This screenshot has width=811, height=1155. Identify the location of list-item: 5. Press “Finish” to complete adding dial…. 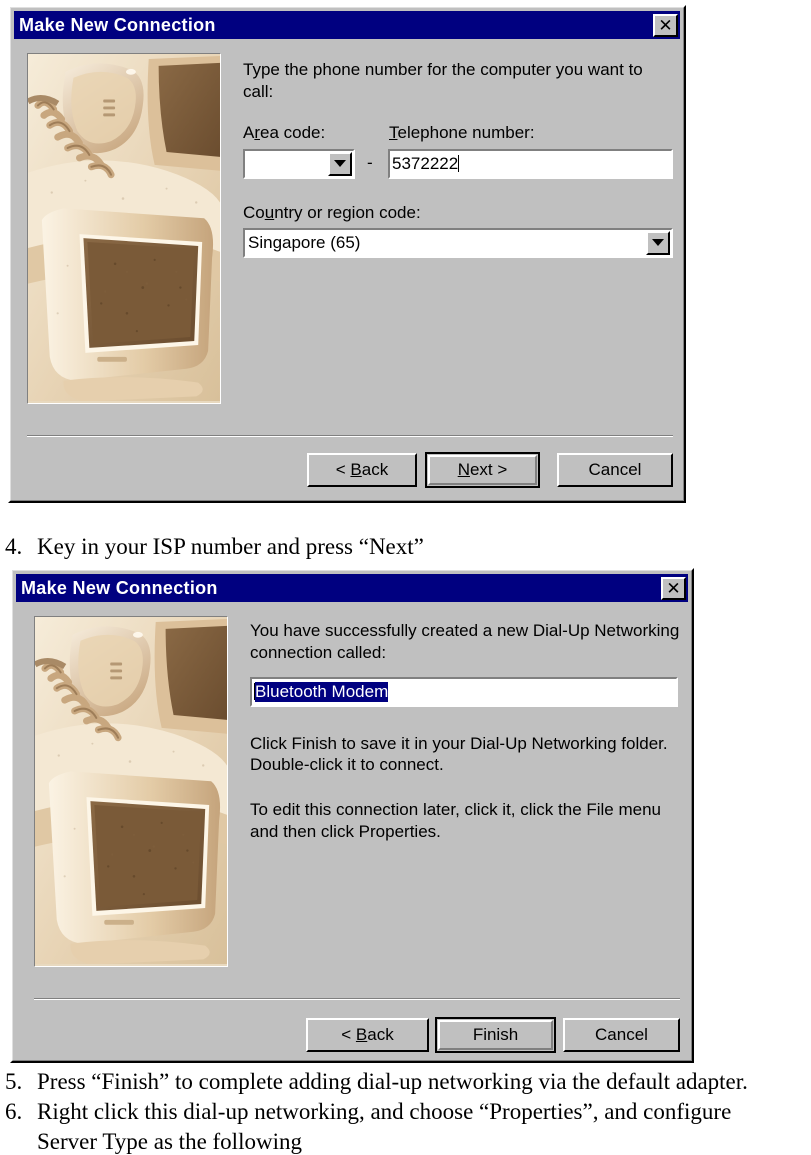
(376, 1082).